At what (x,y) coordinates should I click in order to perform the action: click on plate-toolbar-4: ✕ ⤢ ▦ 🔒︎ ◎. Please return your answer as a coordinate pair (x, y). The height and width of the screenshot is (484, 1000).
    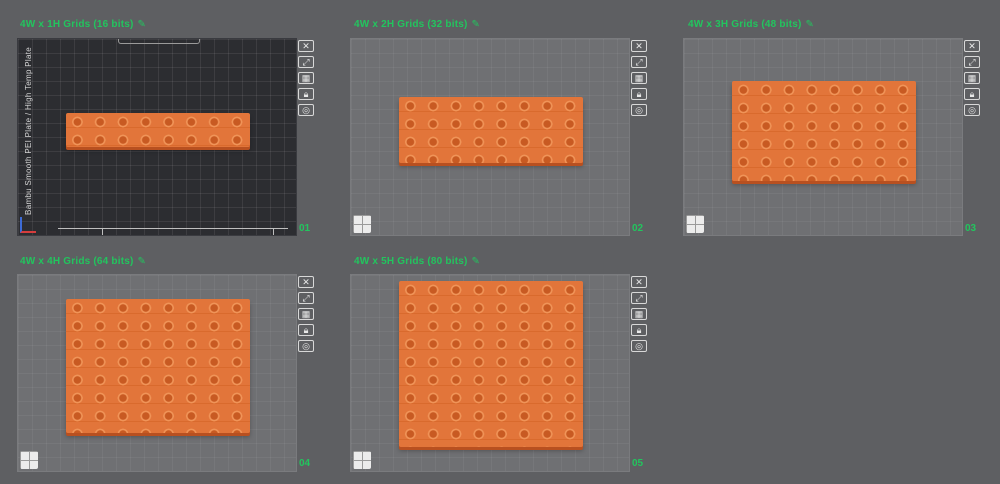
    Looking at the image, I should click on (307, 316).